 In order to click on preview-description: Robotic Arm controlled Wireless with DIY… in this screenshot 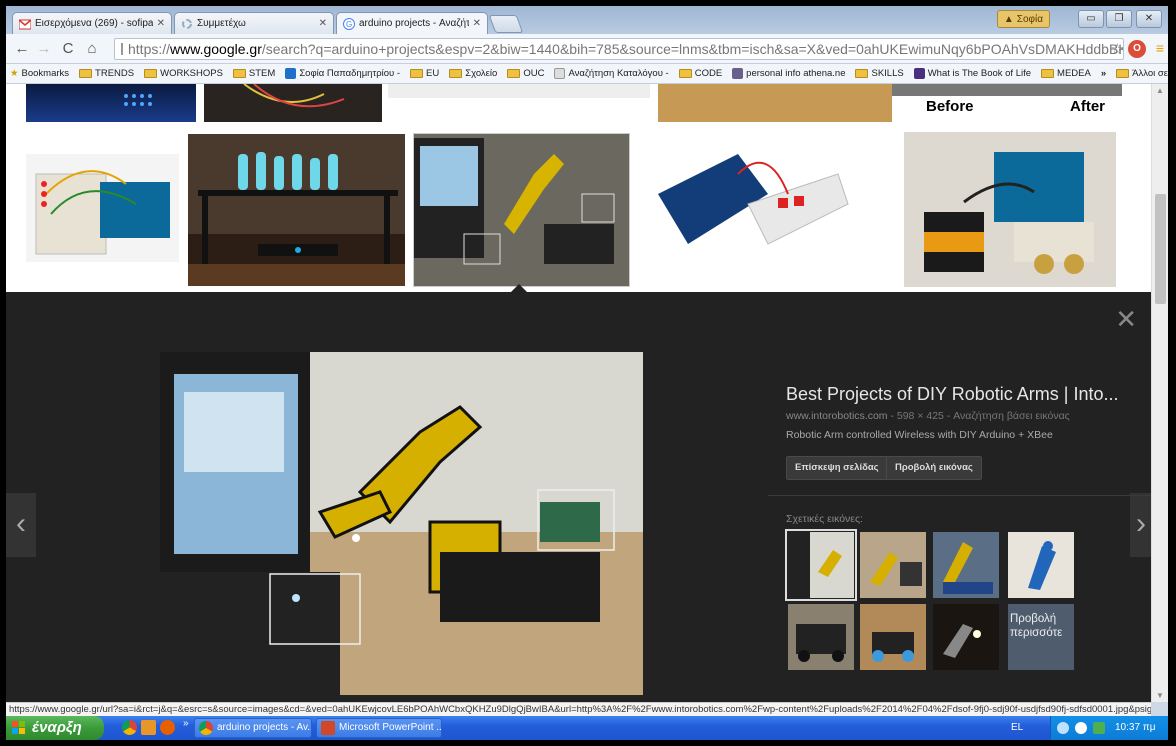, I will do `click(919, 435)`.